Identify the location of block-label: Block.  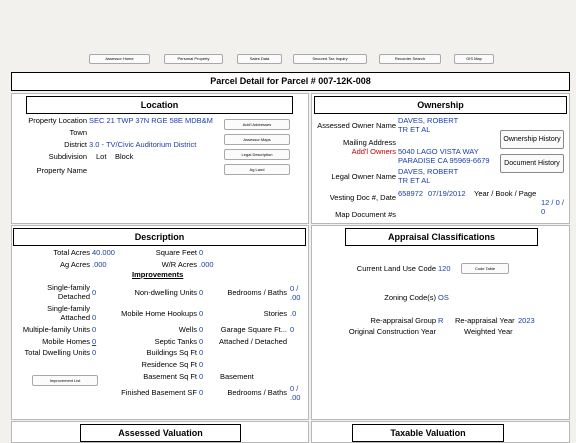
(124, 156).